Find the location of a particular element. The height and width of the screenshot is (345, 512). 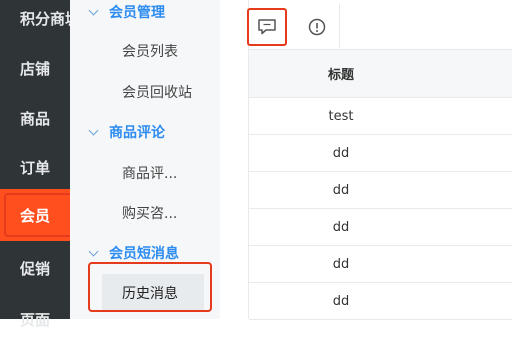

info-circle-icon is located at coordinates (317, 27).